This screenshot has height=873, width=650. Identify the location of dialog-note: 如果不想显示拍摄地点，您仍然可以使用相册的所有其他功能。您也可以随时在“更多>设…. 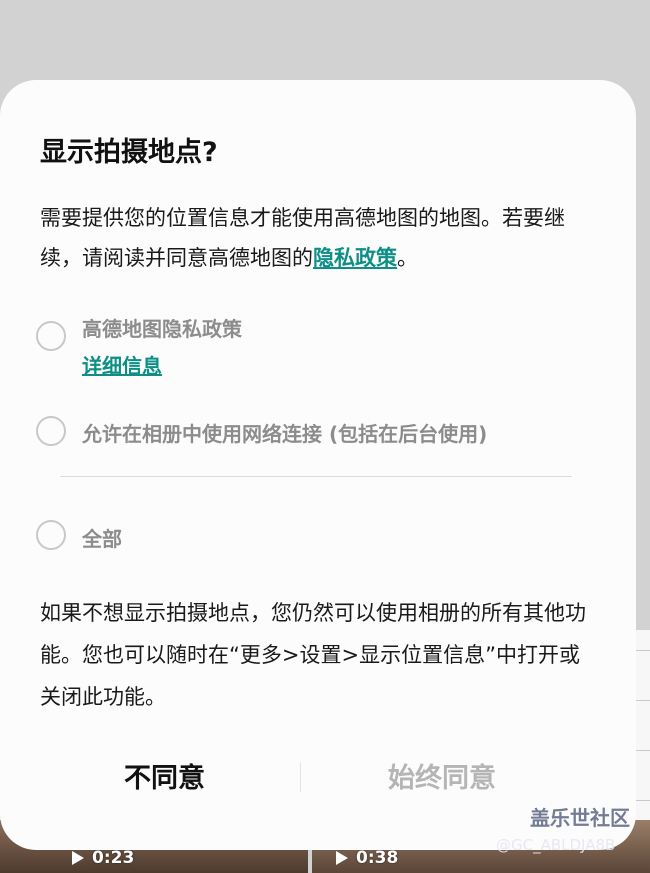
(313, 655).